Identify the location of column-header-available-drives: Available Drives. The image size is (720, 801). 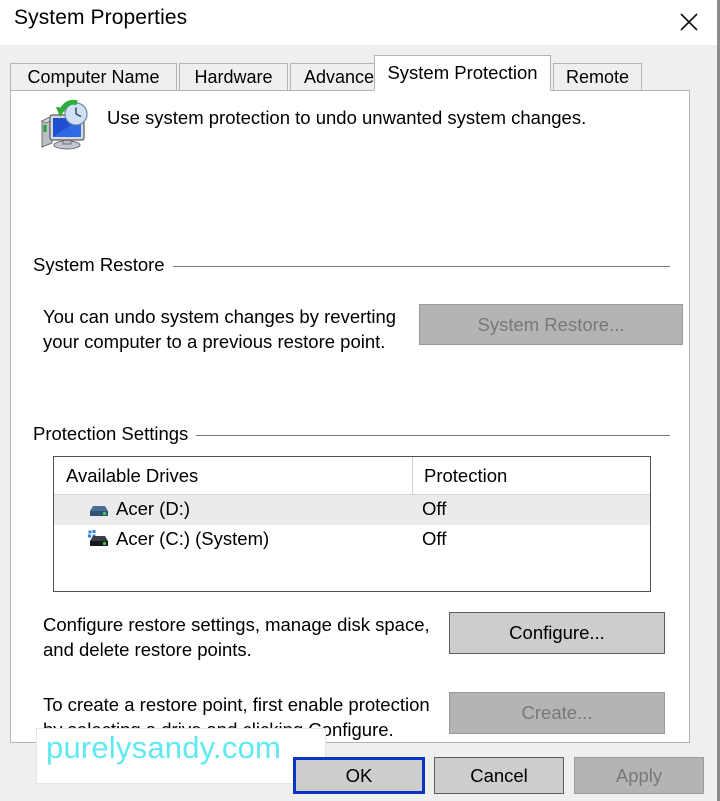
(132, 476).